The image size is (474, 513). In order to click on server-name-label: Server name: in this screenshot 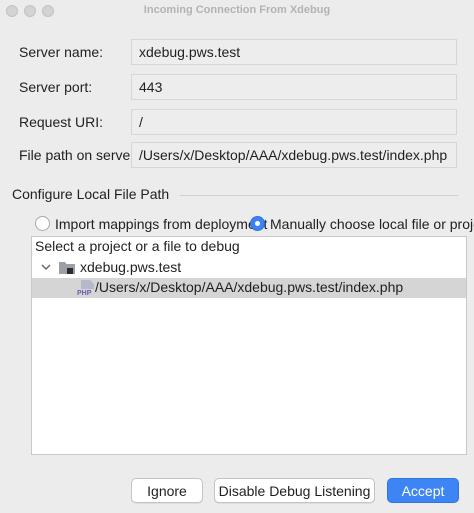, I will do `click(61, 52)`.